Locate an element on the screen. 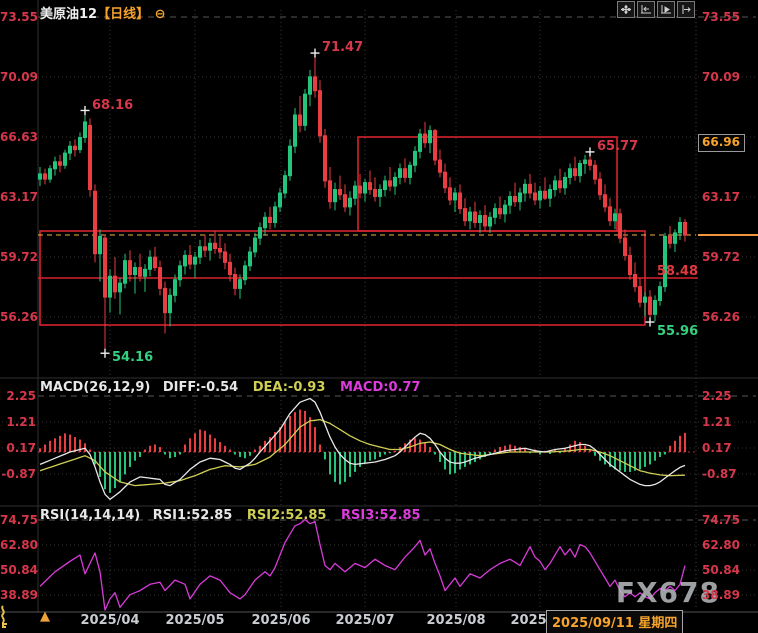  price-axis-left-tick: 59.72 is located at coordinates (19, 257).